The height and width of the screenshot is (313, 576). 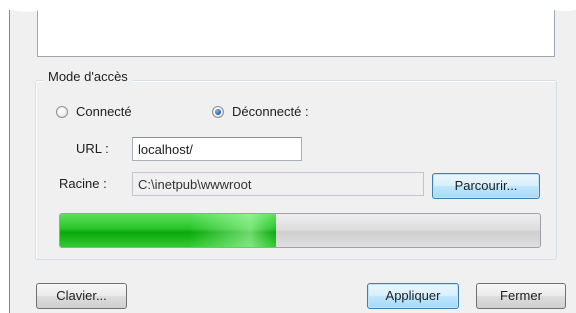 What do you see at coordinates (217, 149) in the screenshot?
I see `url-input` at bounding box center [217, 149].